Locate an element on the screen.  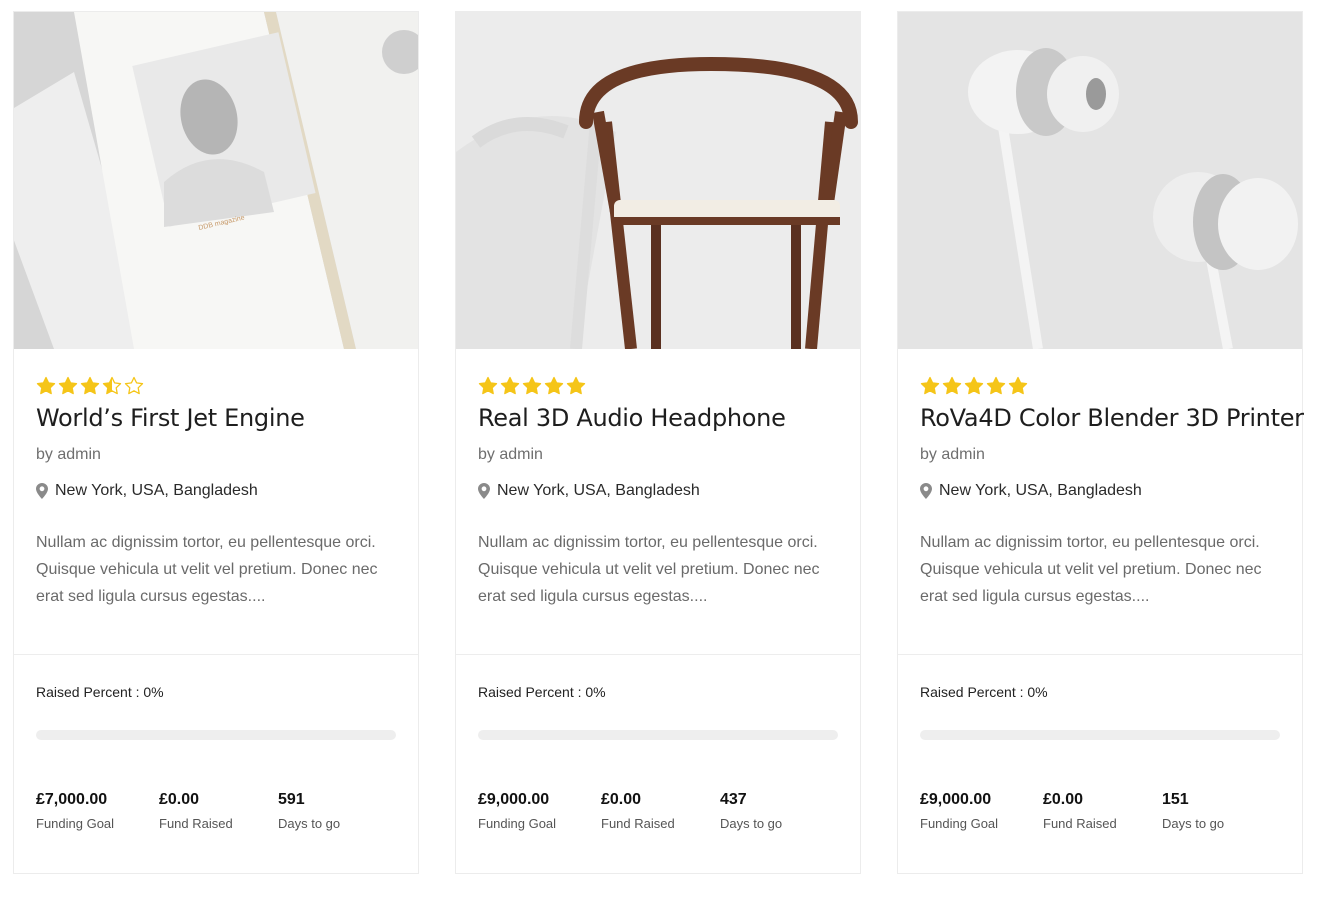
campaign-image-magazine: DDB magazine is located at coordinates (216, 180).